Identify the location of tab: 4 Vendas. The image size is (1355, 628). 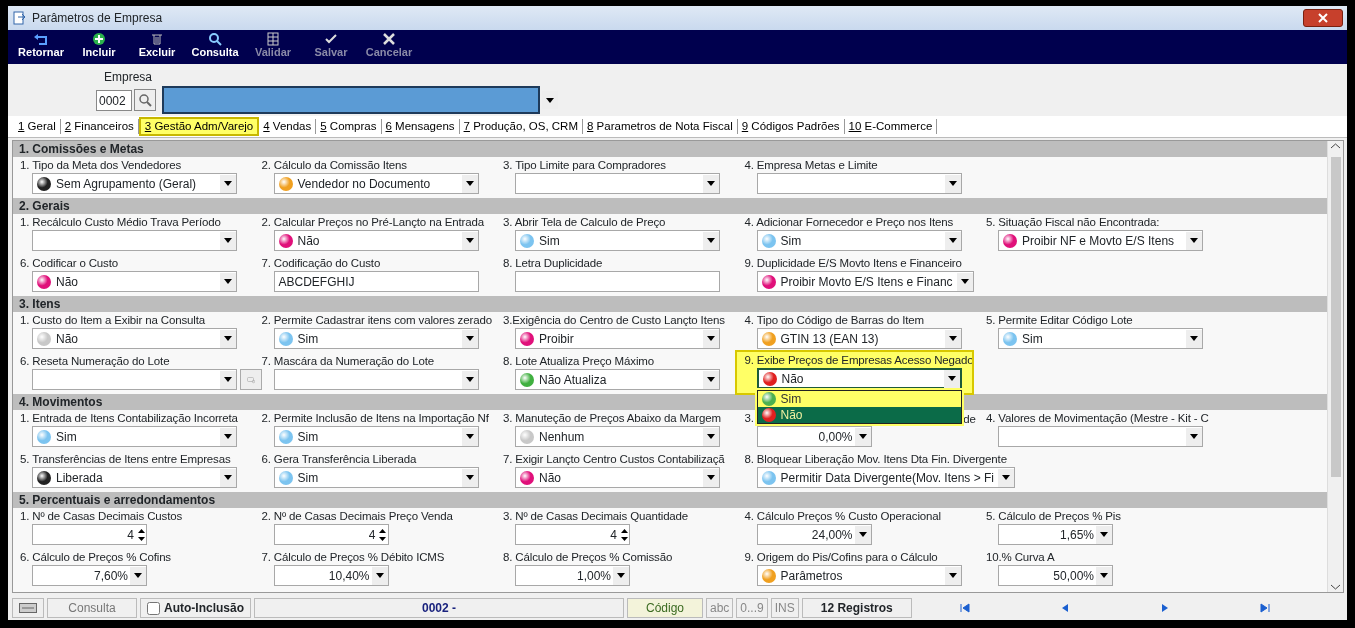
(288, 126).